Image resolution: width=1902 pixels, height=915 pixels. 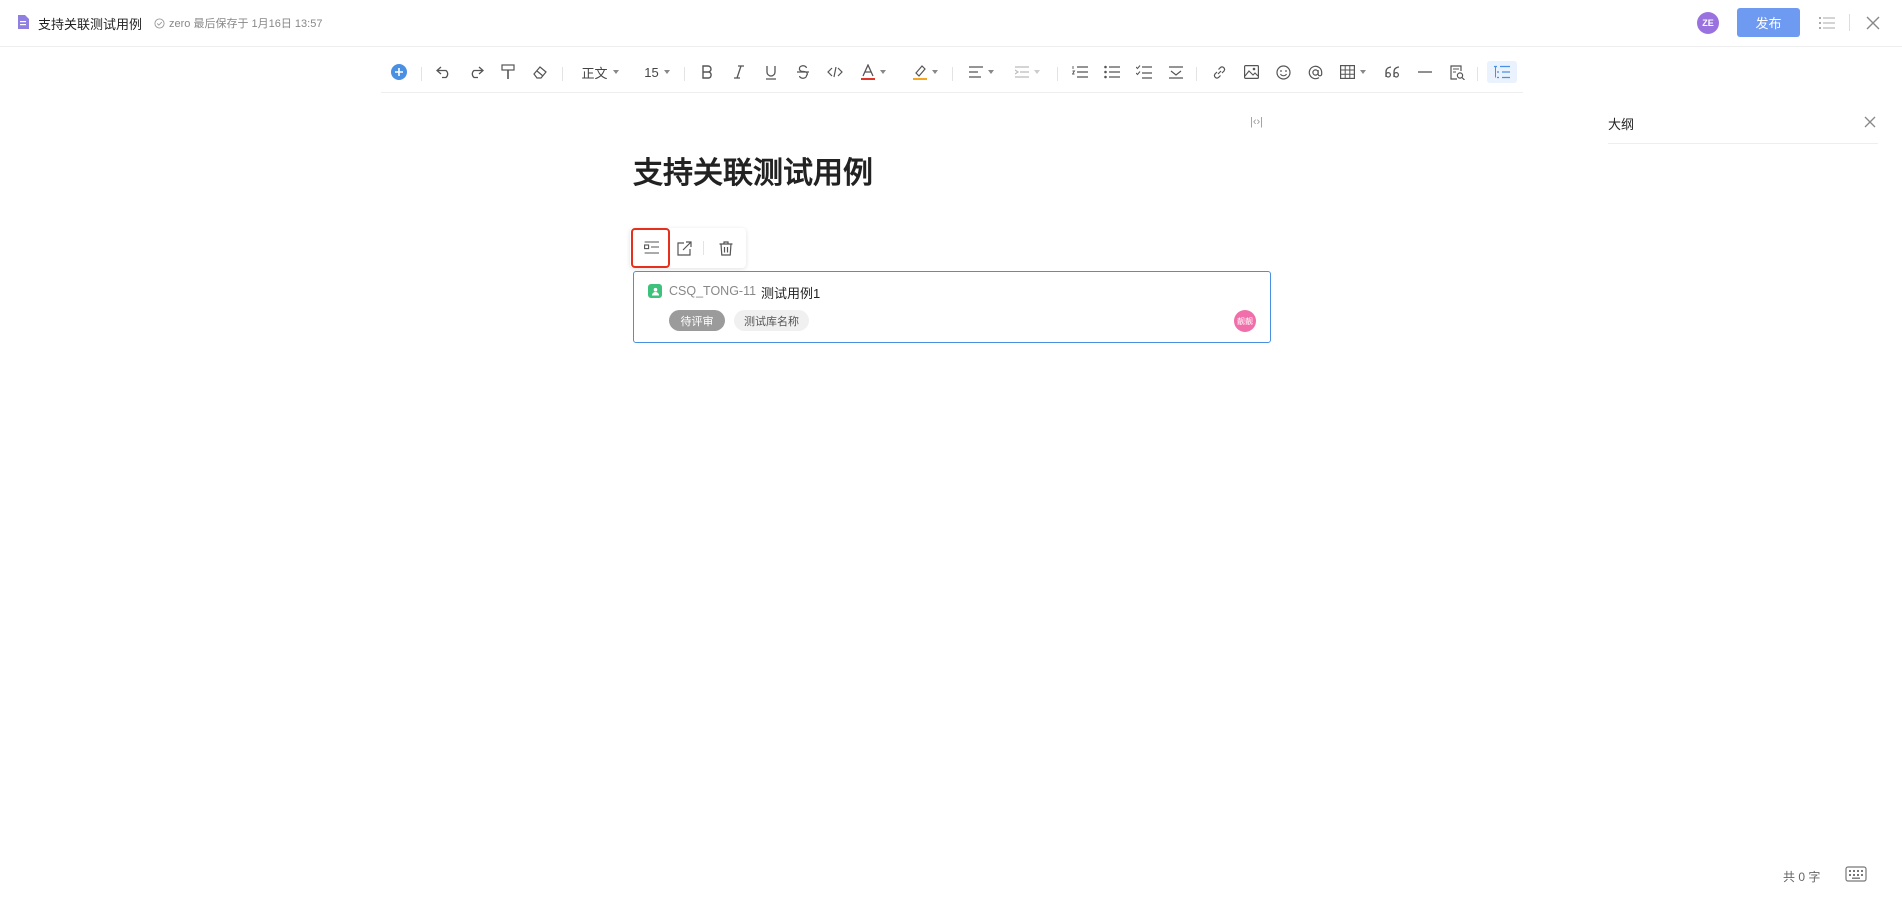 I want to click on highlight-button, so click(x=925, y=72).